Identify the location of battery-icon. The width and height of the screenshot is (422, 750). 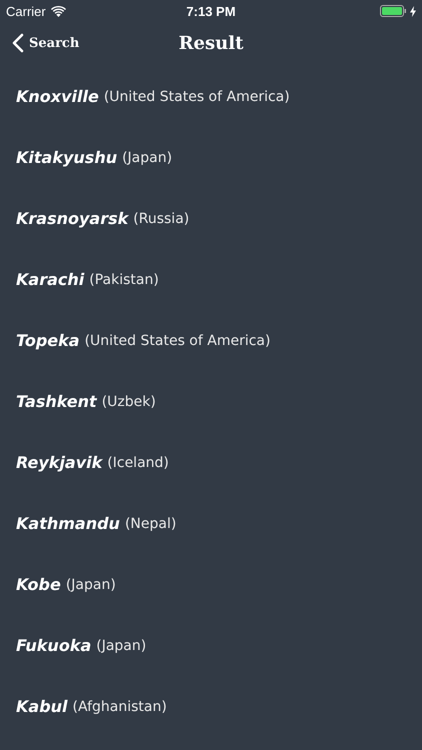
(393, 11).